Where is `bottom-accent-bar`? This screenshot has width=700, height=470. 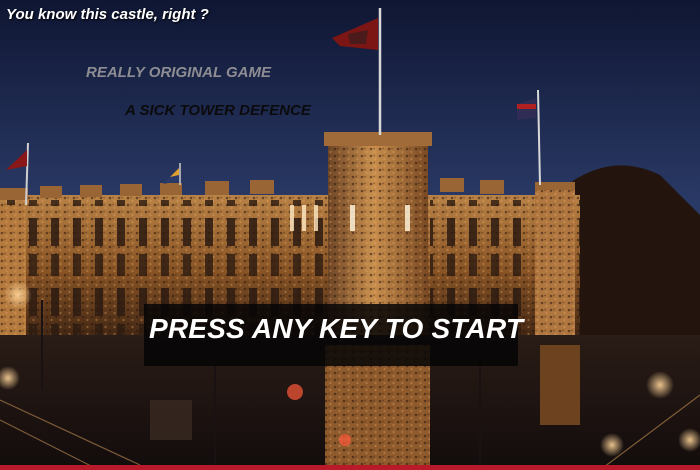
bottom-accent-bar is located at coordinates (350, 467).